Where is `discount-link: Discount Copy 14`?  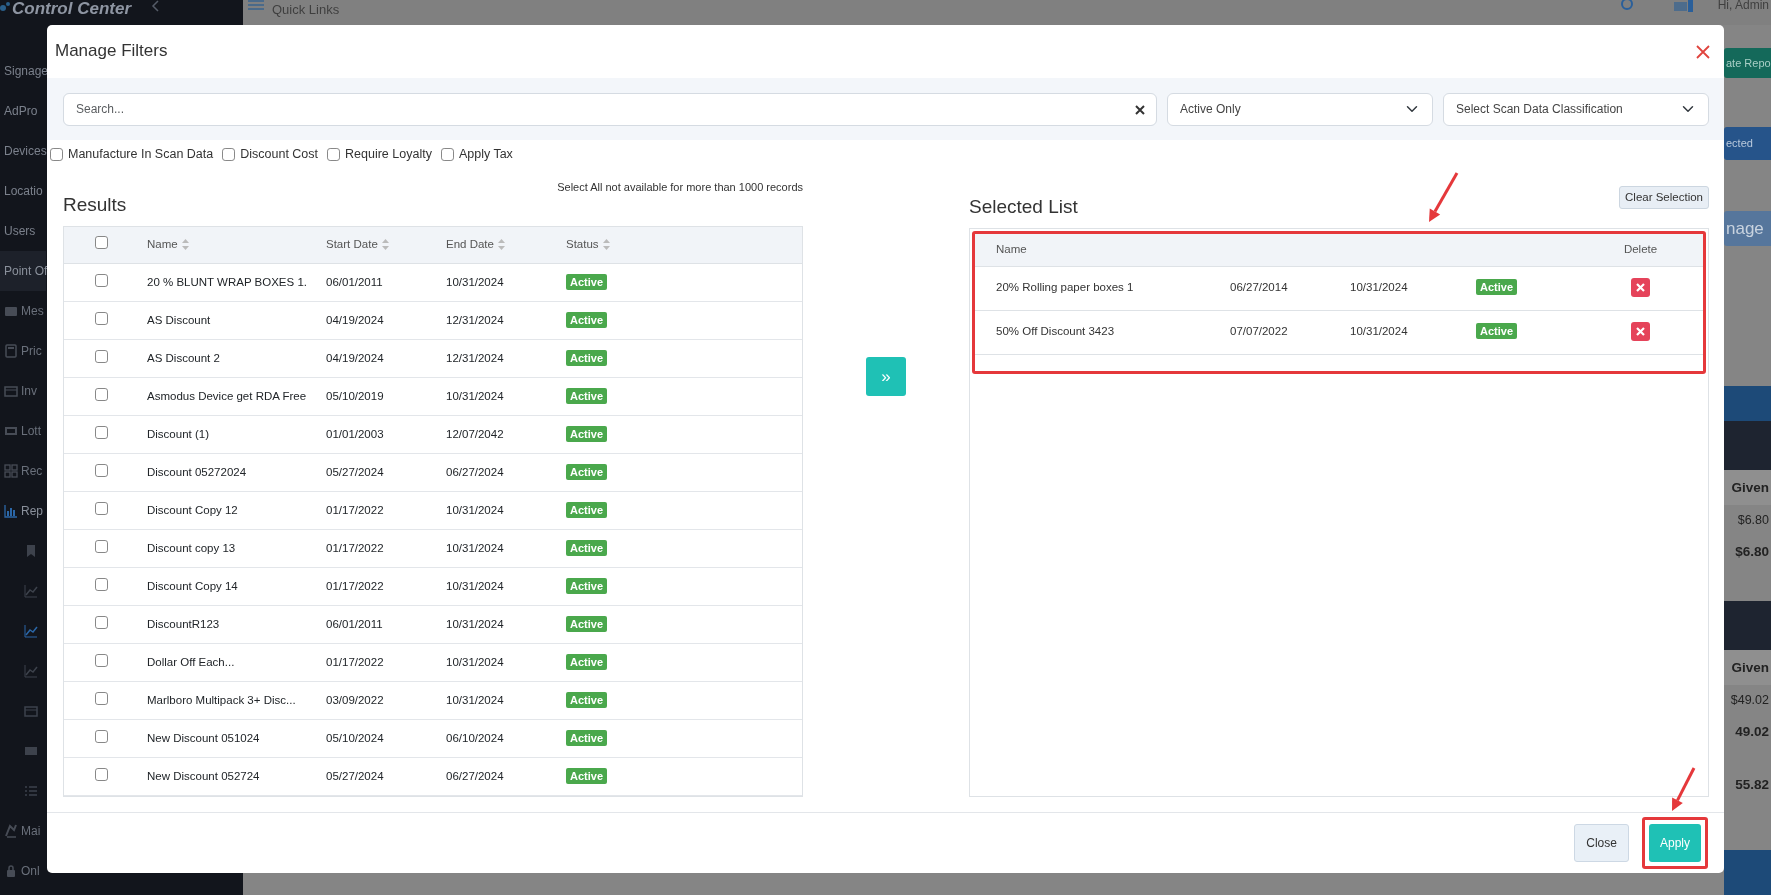
discount-link: Discount Copy 14 is located at coordinates (192, 585).